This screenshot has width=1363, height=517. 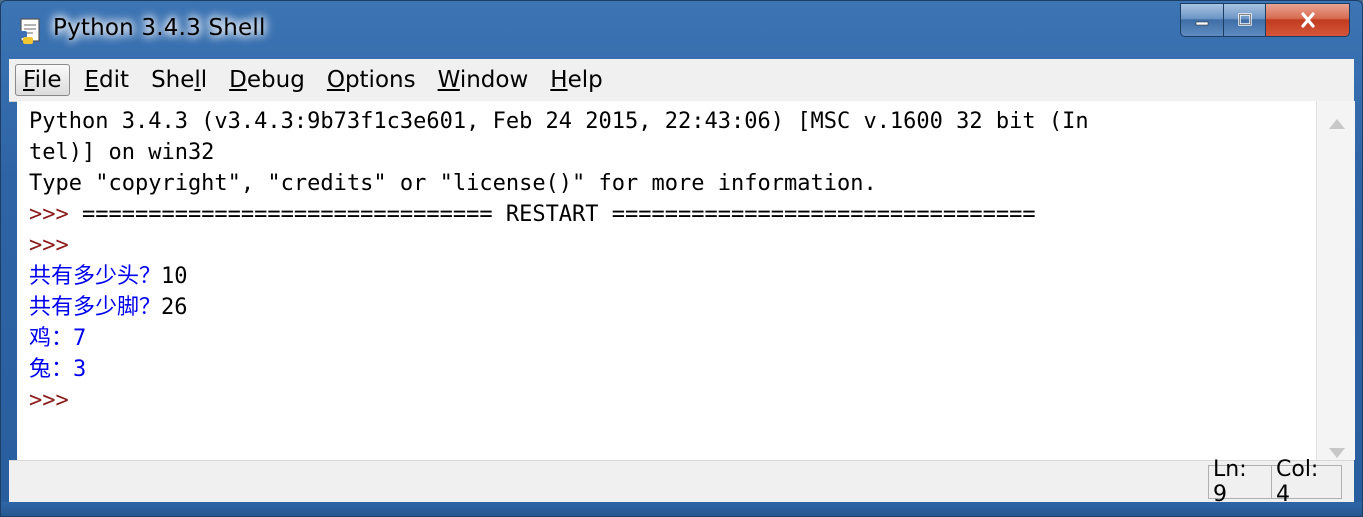 I want to click on shell-line: 兔：3, so click(x=57, y=369).